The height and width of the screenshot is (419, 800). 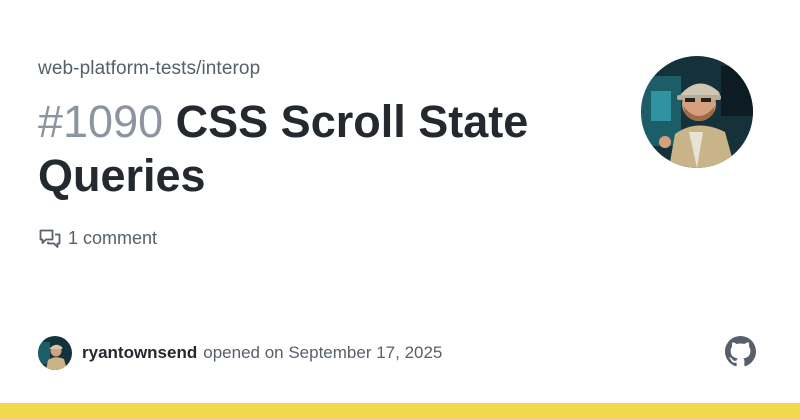 I want to click on github-logo-icon, so click(x=740, y=351).